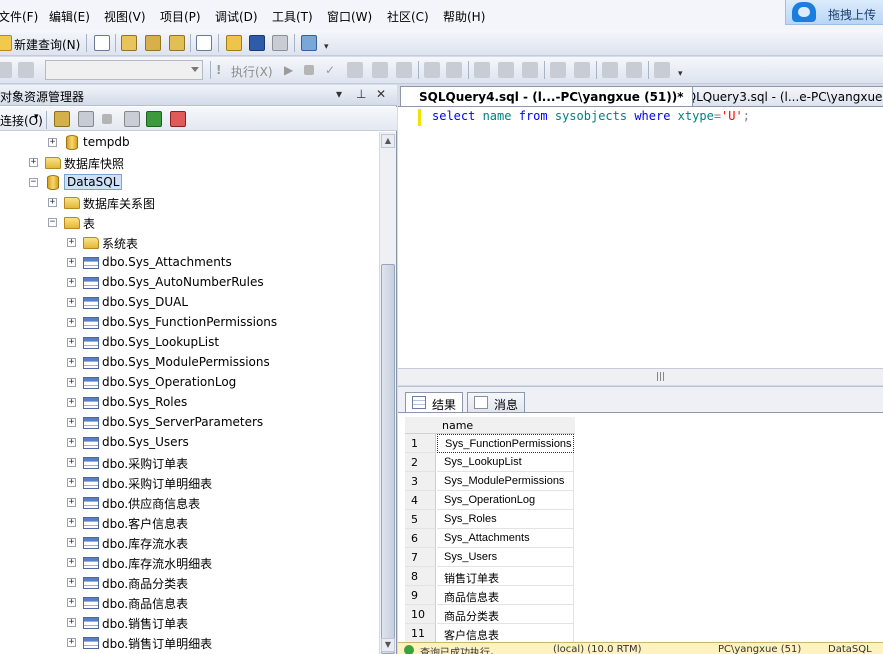 The image size is (883, 654). What do you see at coordinates (505, 538) in the screenshot?
I see `cell-name: Sys_Attachments` at bounding box center [505, 538].